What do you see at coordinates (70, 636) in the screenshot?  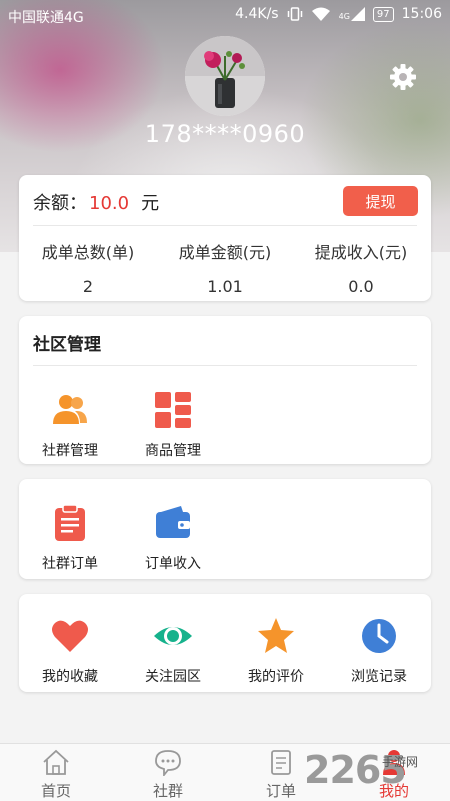 I see `heart-icon` at bounding box center [70, 636].